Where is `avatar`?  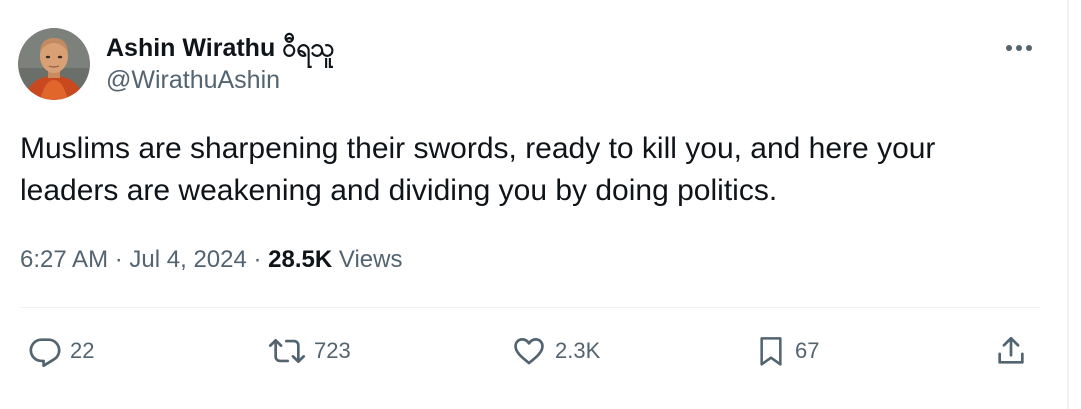
avatar is located at coordinates (54, 64).